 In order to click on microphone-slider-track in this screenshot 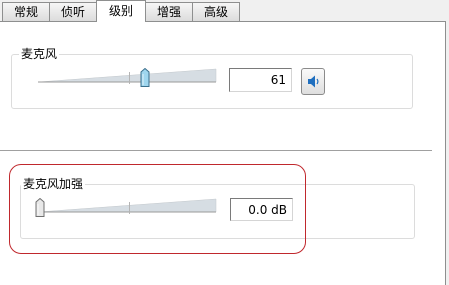, I will do `click(128, 76)`.